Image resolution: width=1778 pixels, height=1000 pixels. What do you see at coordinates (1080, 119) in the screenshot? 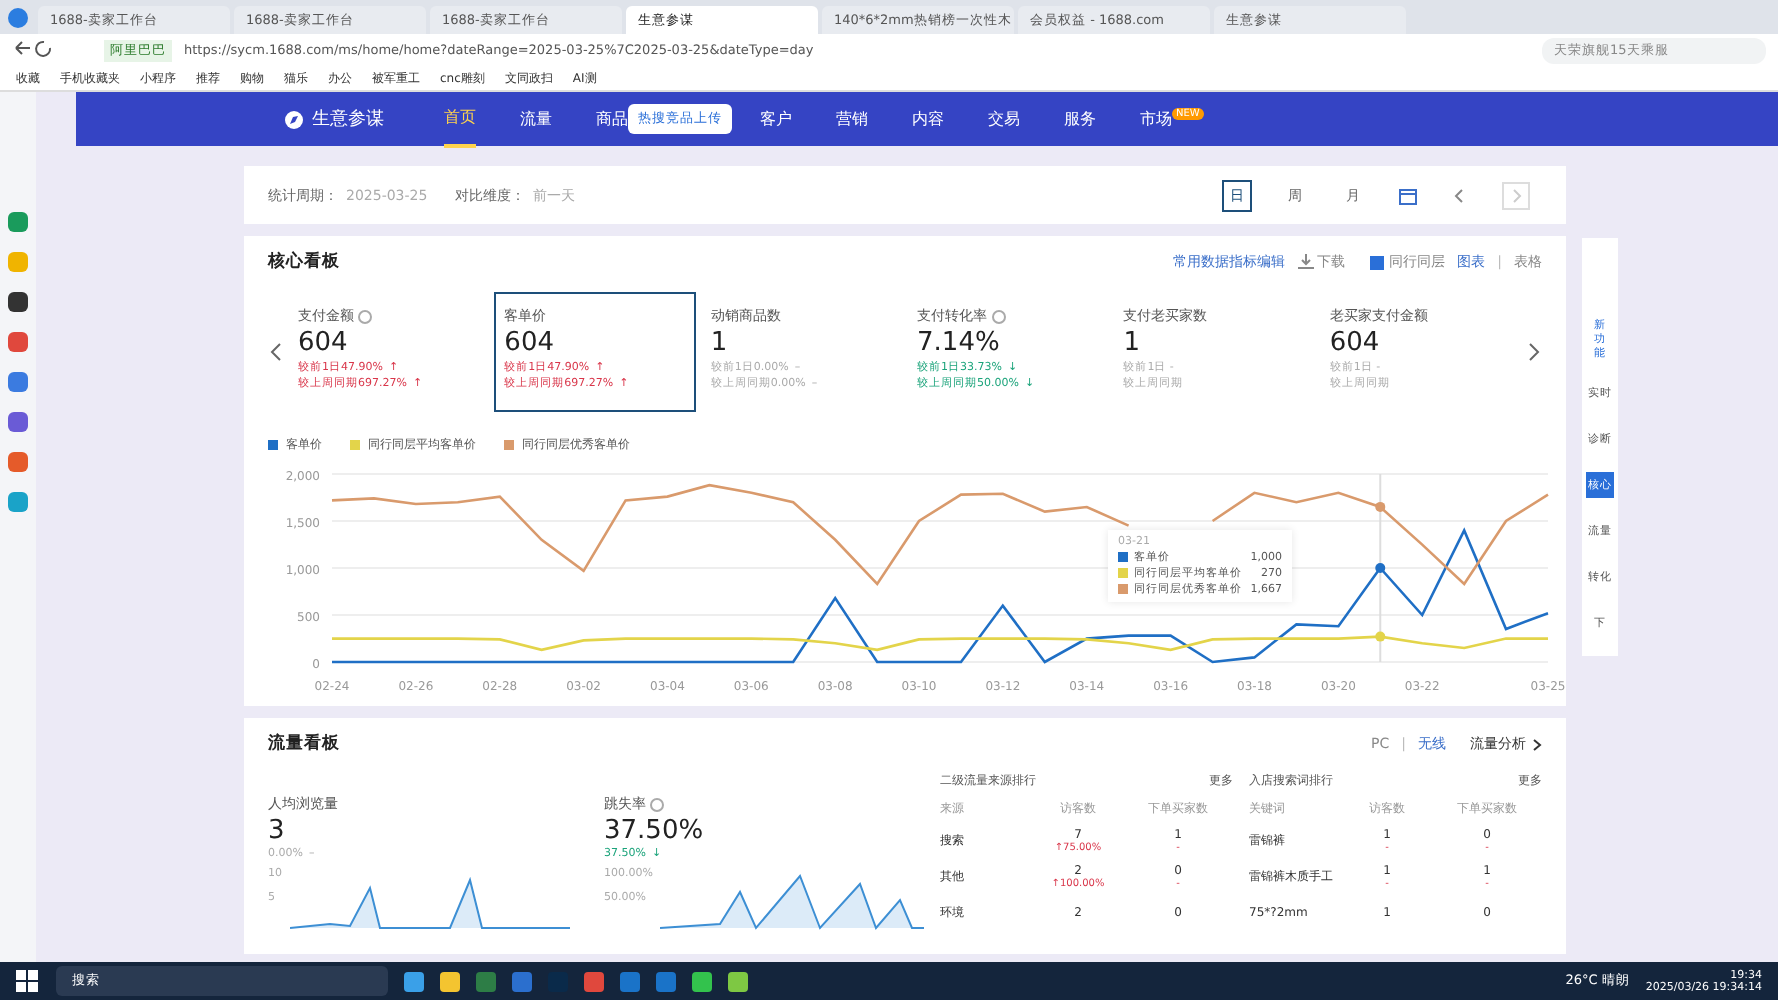
I see `nav-tab: 服务` at bounding box center [1080, 119].